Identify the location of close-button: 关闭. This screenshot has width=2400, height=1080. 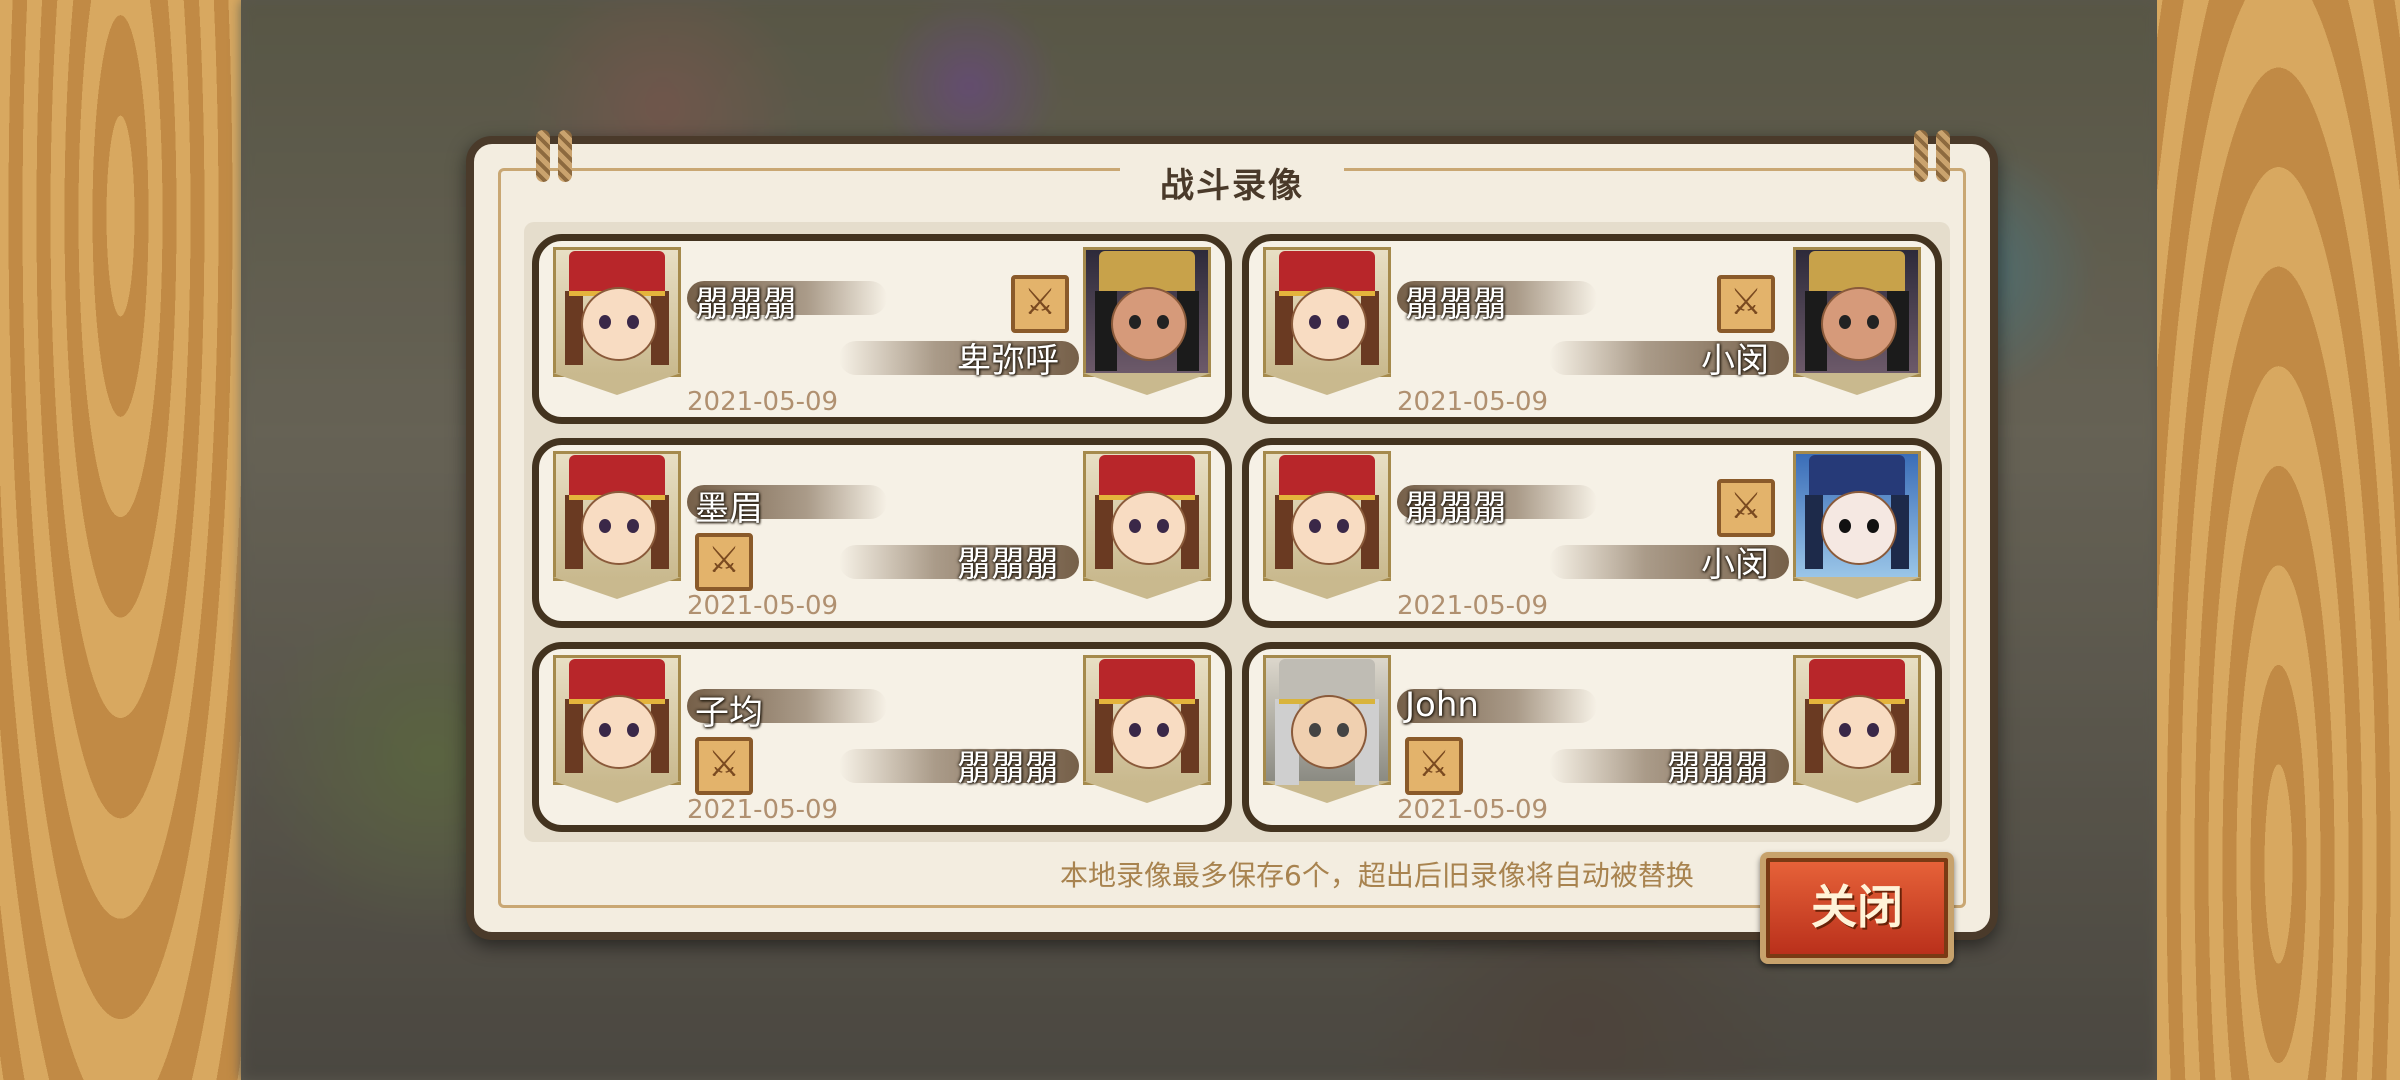
(1857, 908).